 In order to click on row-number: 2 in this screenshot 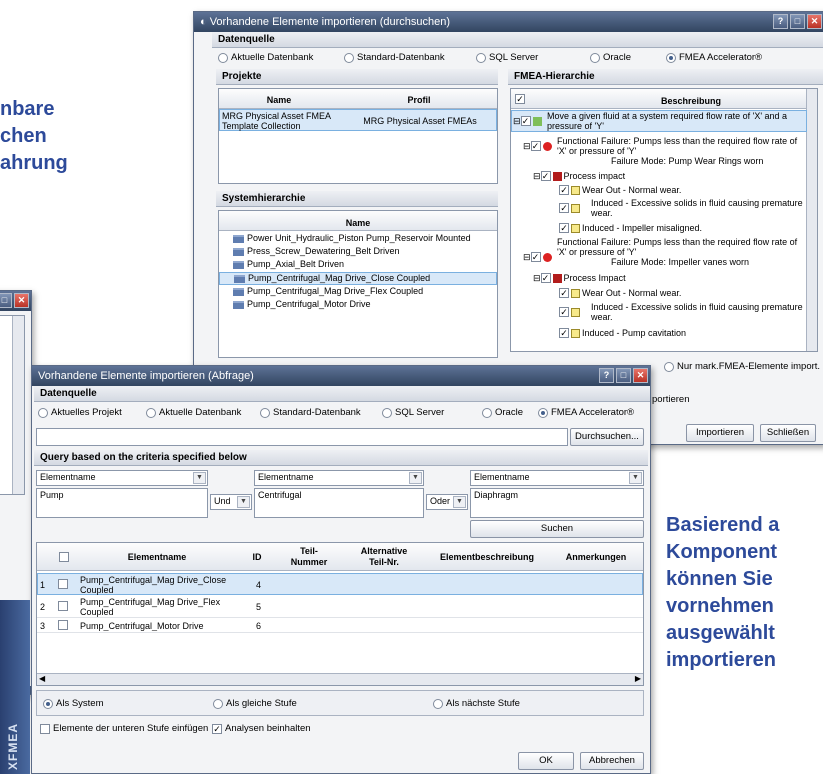, I will do `click(43, 607)`.